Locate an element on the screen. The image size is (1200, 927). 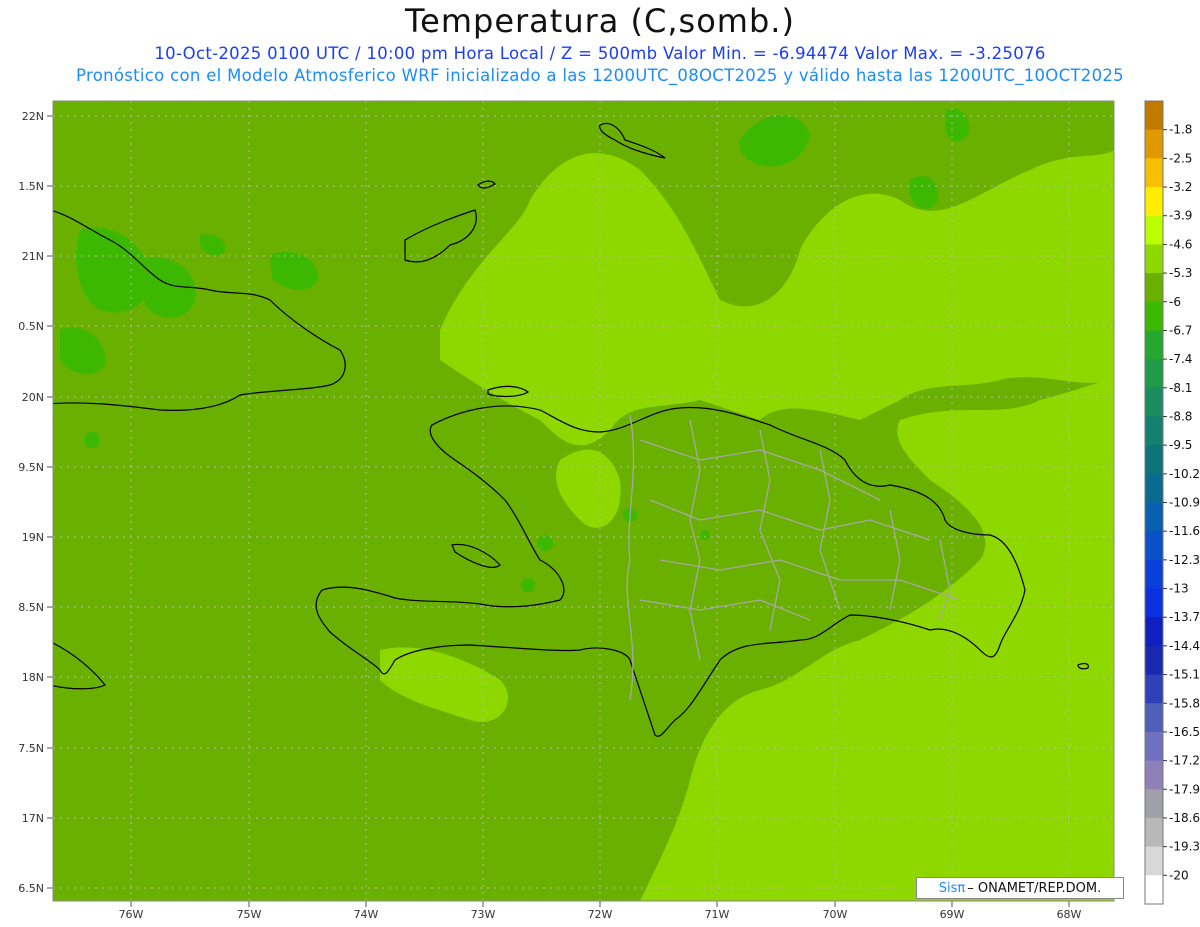
lon-label: 75W is located at coordinates (249, 914).